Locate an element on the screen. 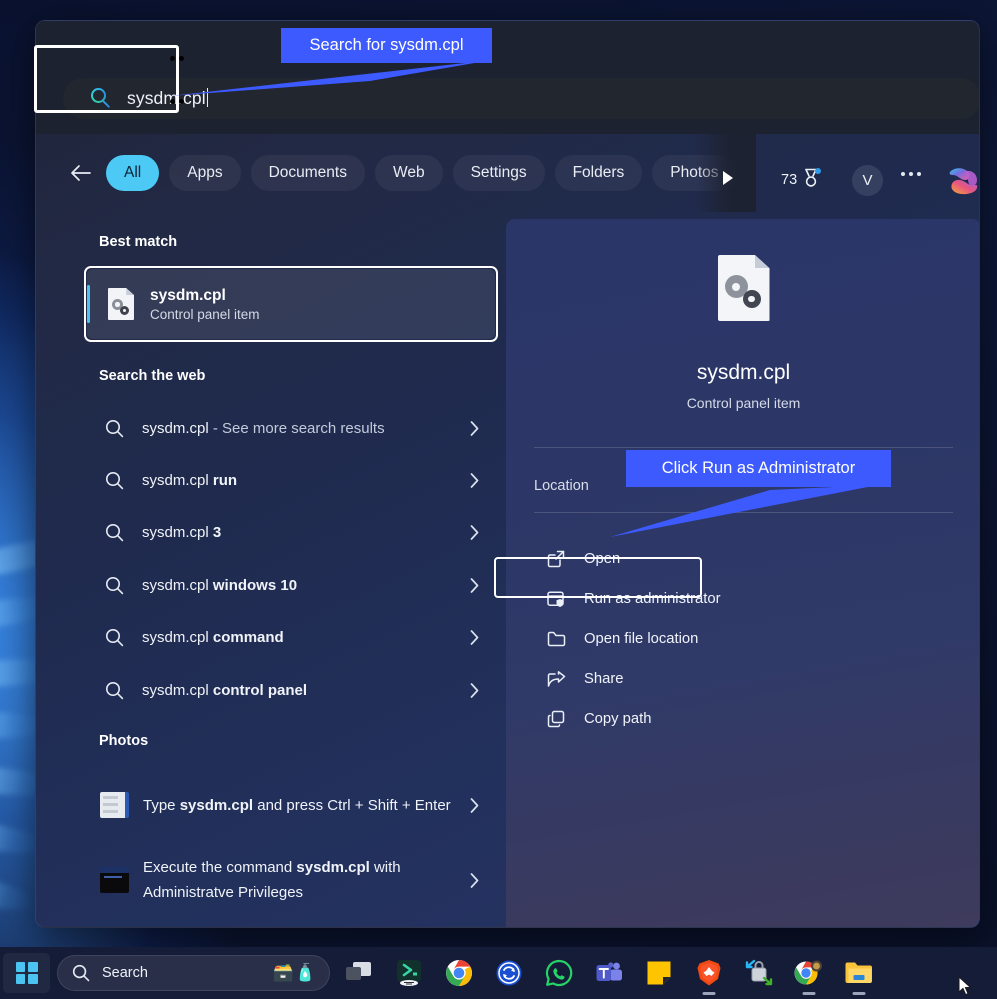  callout-run-as-admin: Click Run as Administrator is located at coordinates (758, 468).